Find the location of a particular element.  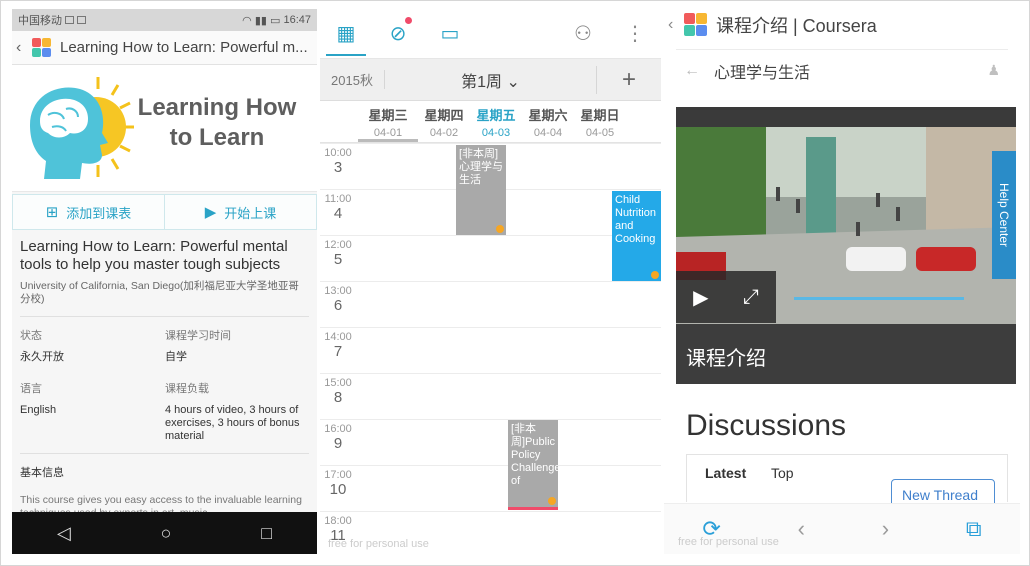

chevron-right-icon: › is located at coordinates (885, 529).